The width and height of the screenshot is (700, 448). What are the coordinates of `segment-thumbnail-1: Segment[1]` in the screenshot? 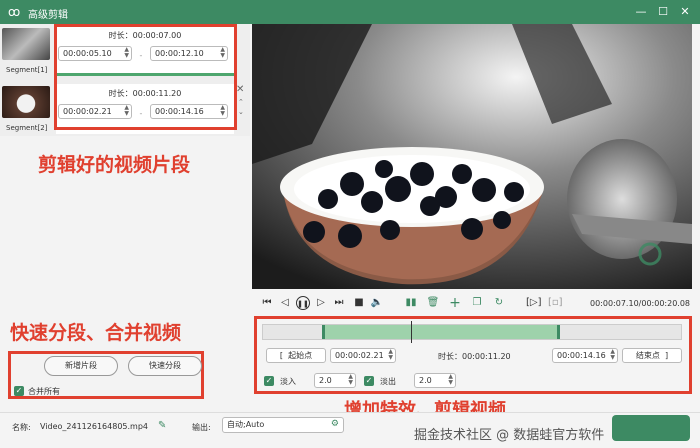 It's located at (26, 52).